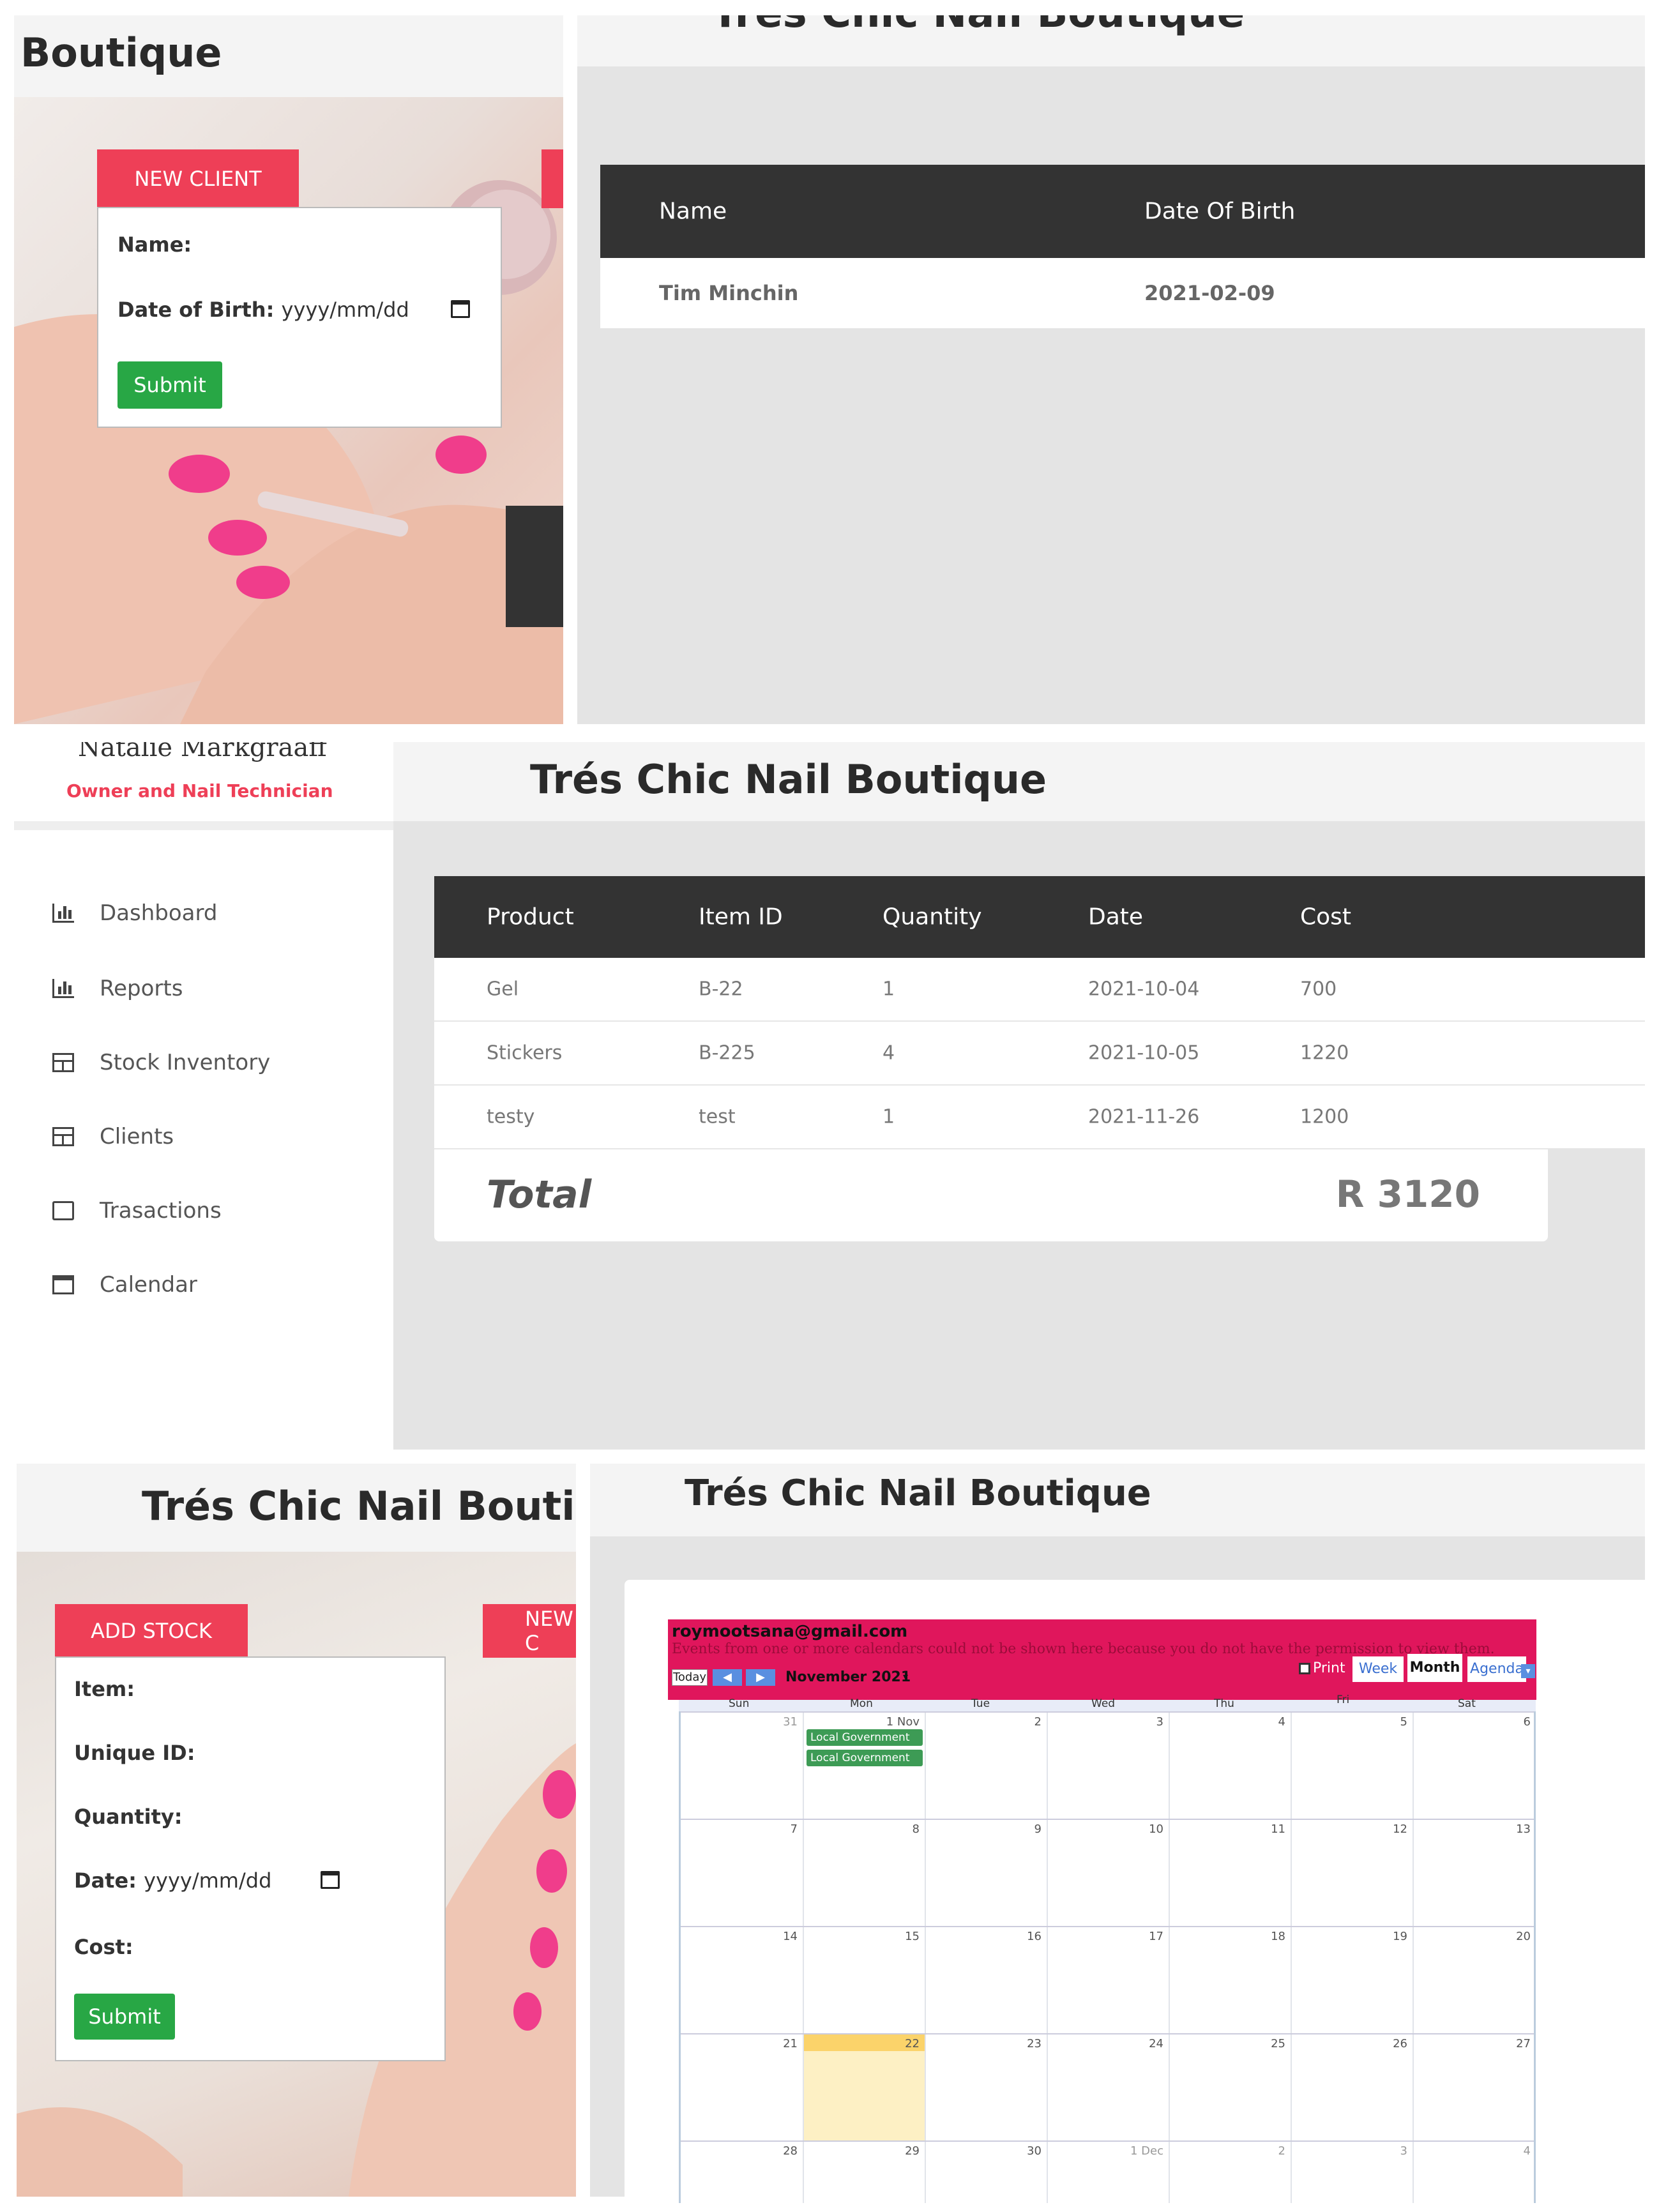 The width and height of the screenshot is (1659, 2212). I want to click on next-month-button: ▶, so click(761, 1678).